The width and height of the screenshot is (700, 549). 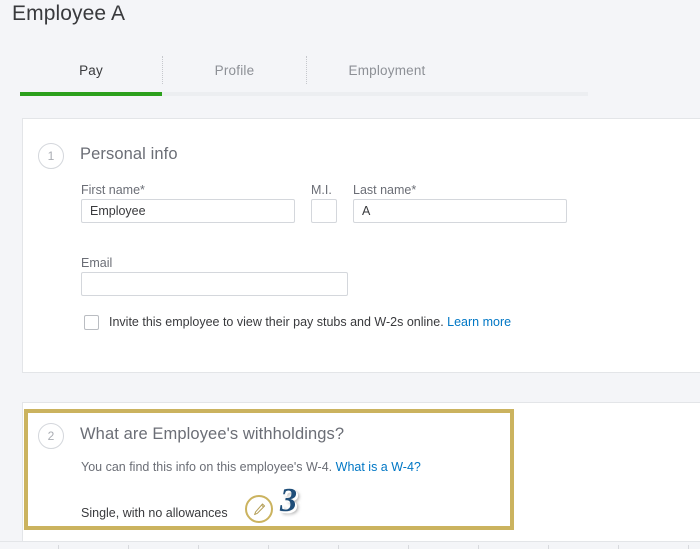 I want to click on personal-info-heading: Personal info, so click(x=129, y=154).